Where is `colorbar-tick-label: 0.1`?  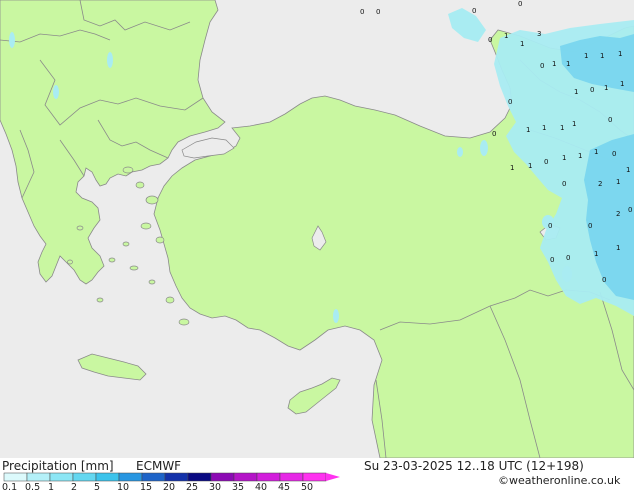 colorbar-tick-label: 0.1 is located at coordinates (10, 487).